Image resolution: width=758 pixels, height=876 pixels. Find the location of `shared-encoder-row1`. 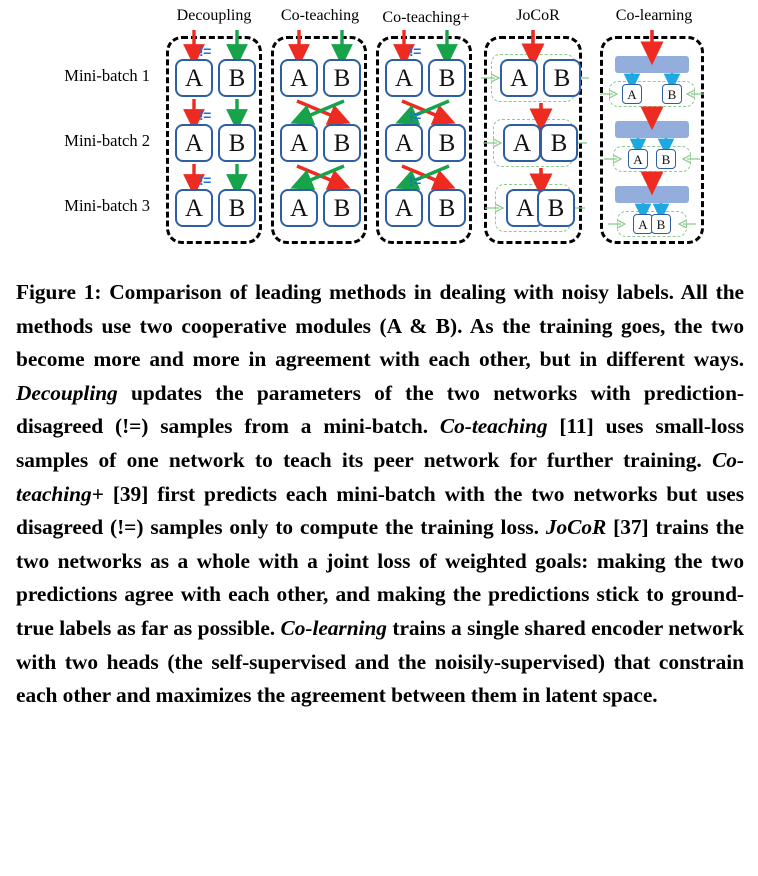

shared-encoder-row1 is located at coordinates (652, 64).